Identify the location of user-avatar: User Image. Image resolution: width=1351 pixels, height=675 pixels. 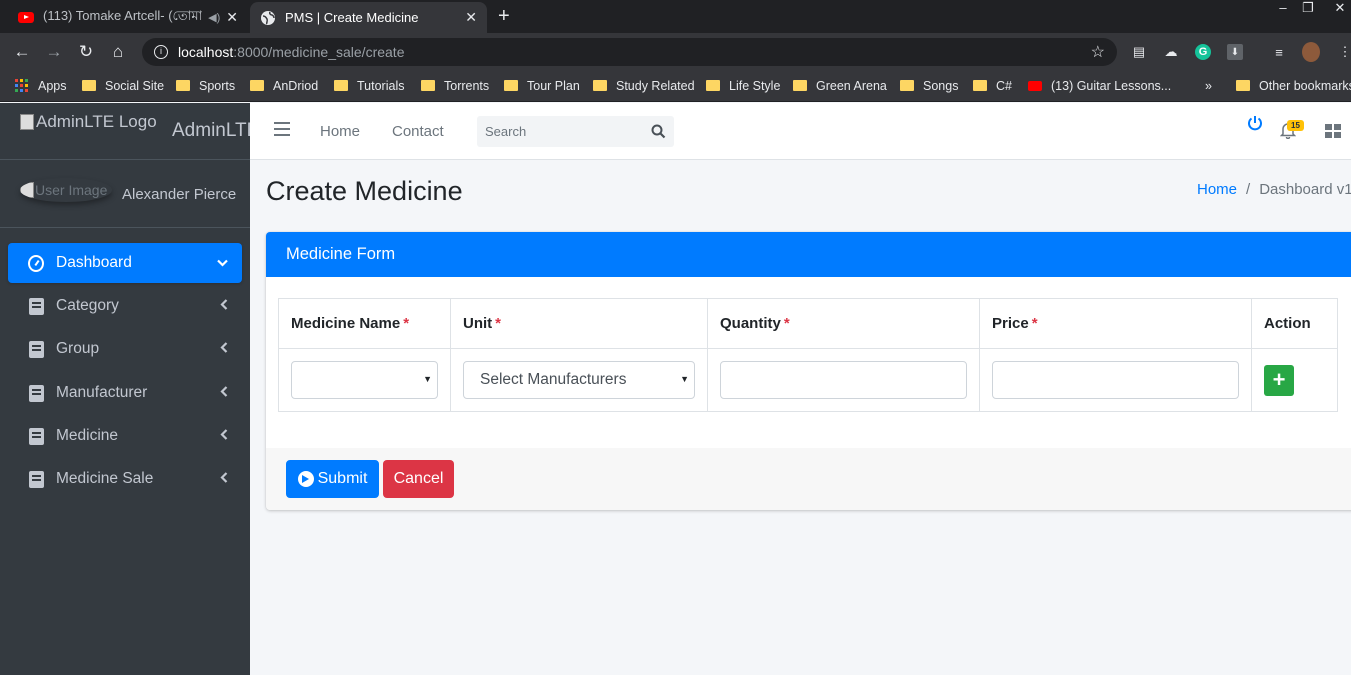
(66, 190).